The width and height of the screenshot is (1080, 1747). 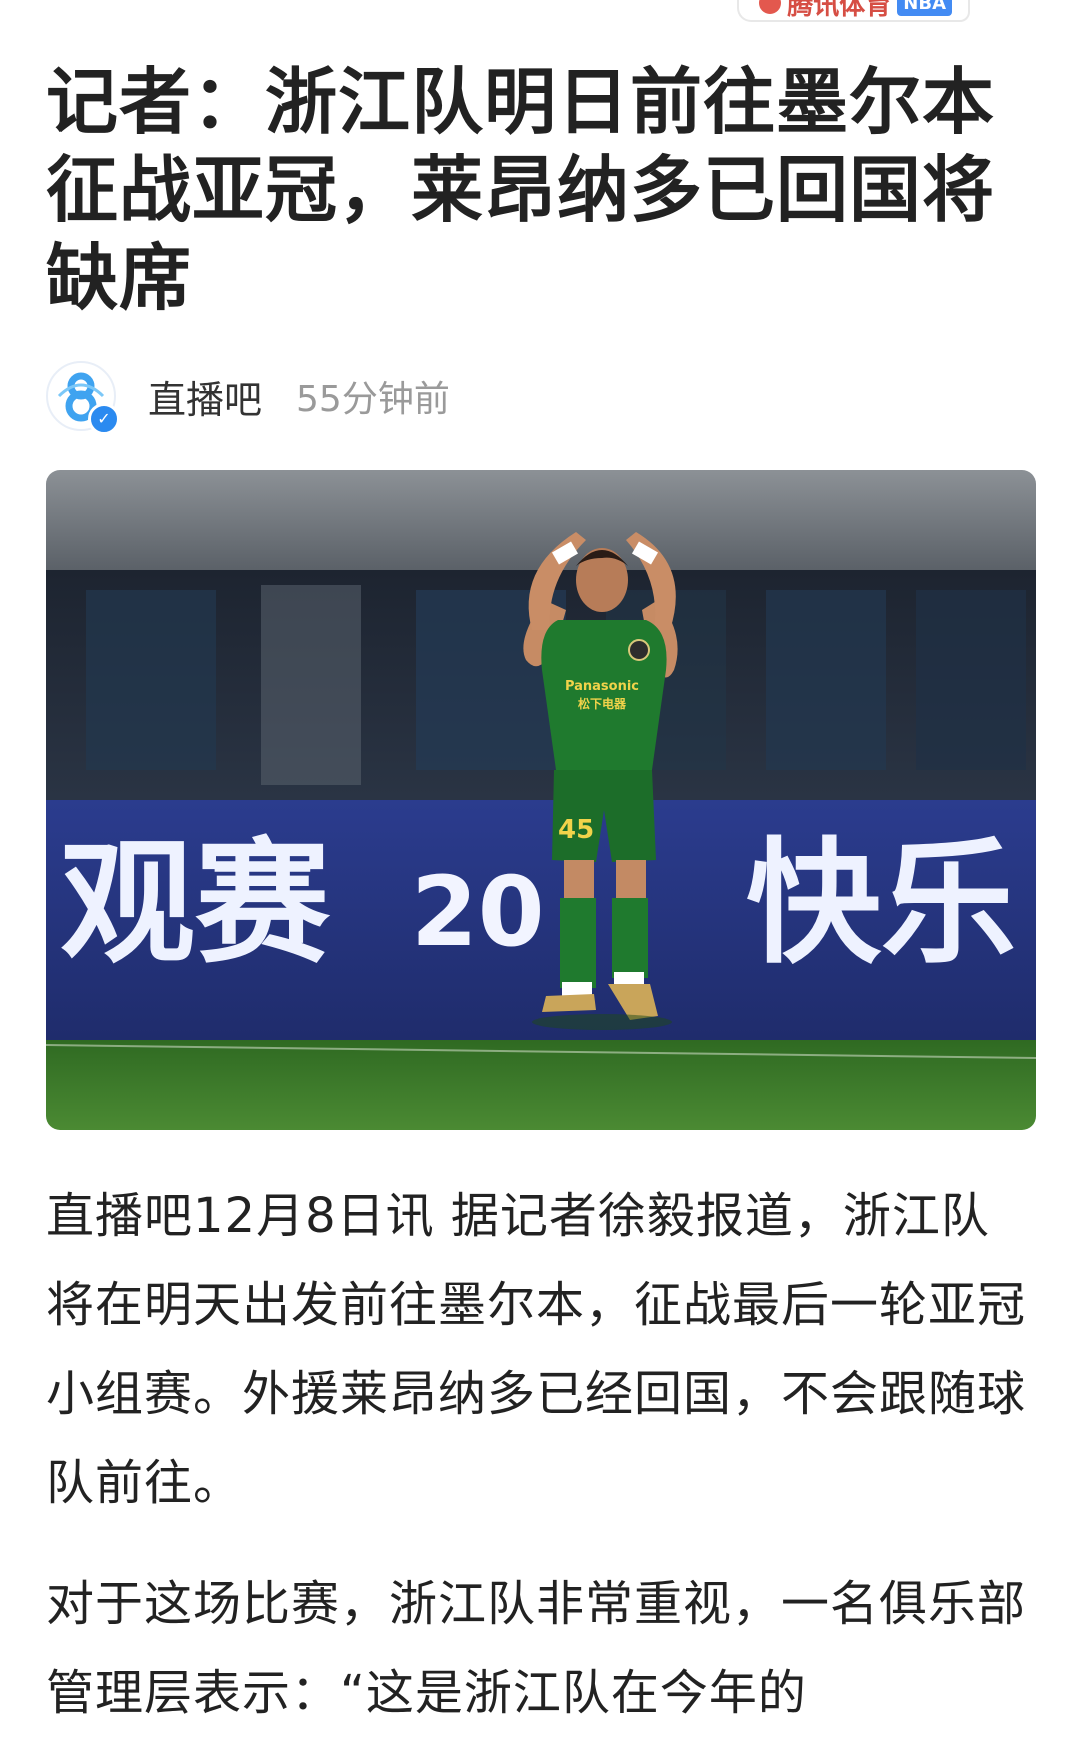 What do you see at coordinates (839, 10) in the screenshot?
I see `watermark-label: 腾讯体育` at bounding box center [839, 10].